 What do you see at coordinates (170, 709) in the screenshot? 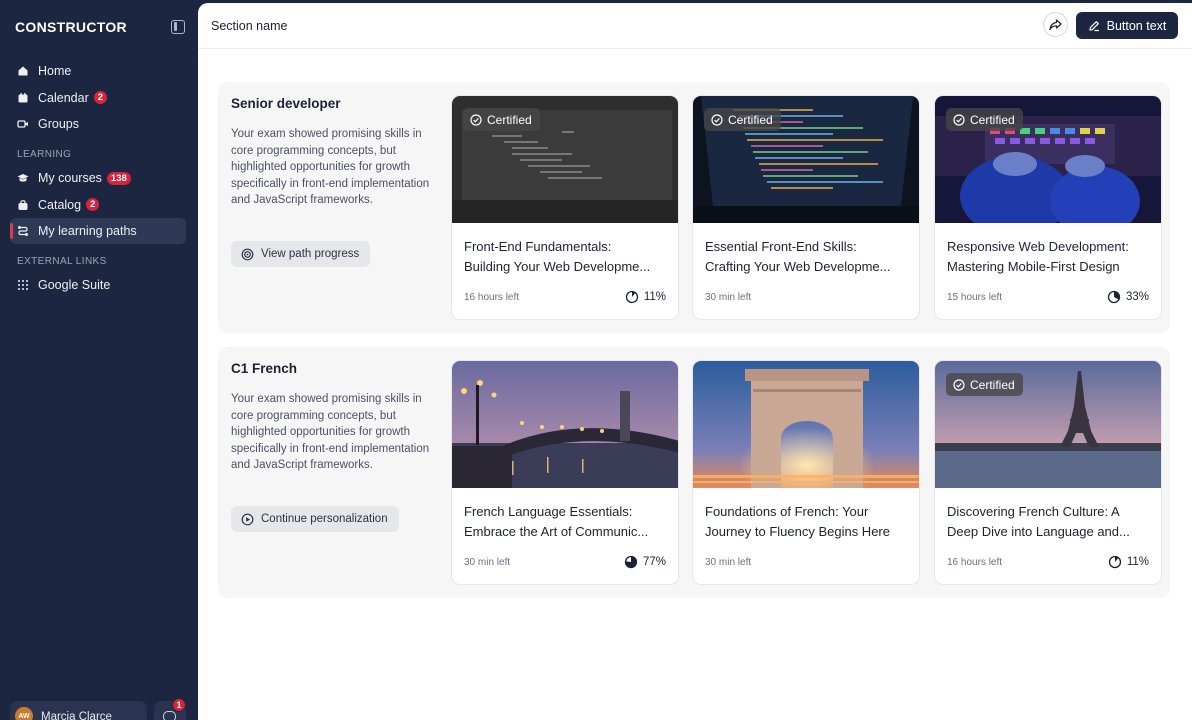
I see `chat-button: 1` at bounding box center [170, 709].